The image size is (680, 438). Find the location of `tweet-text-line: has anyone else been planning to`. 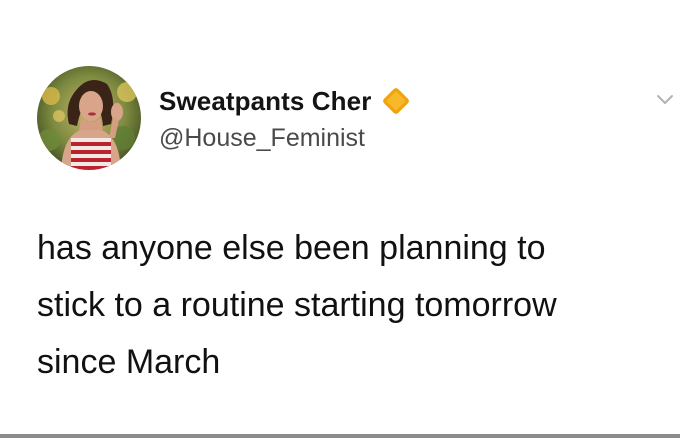

tweet-text-line: has anyone else been planning to is located at coordinates (291, 248).